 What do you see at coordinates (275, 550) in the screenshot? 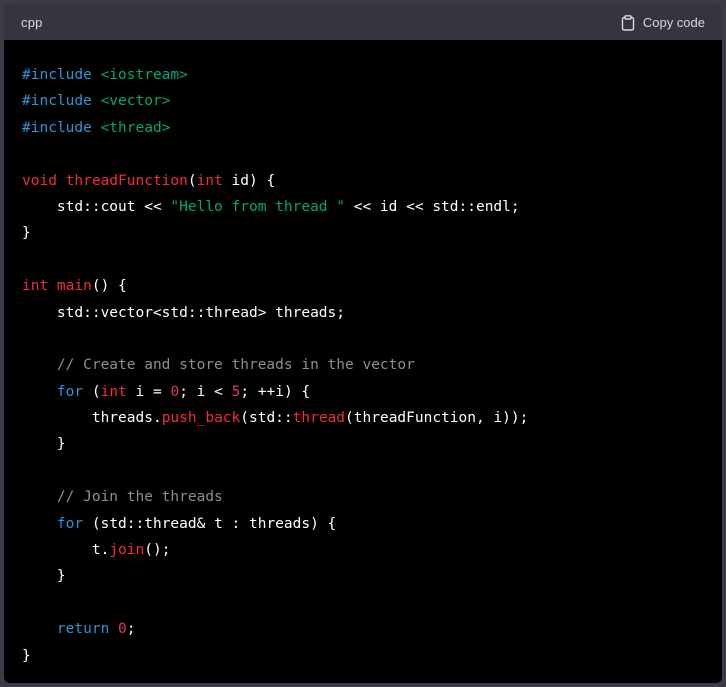
I see `code-line: t.join();` at bounding box center [275, 550].